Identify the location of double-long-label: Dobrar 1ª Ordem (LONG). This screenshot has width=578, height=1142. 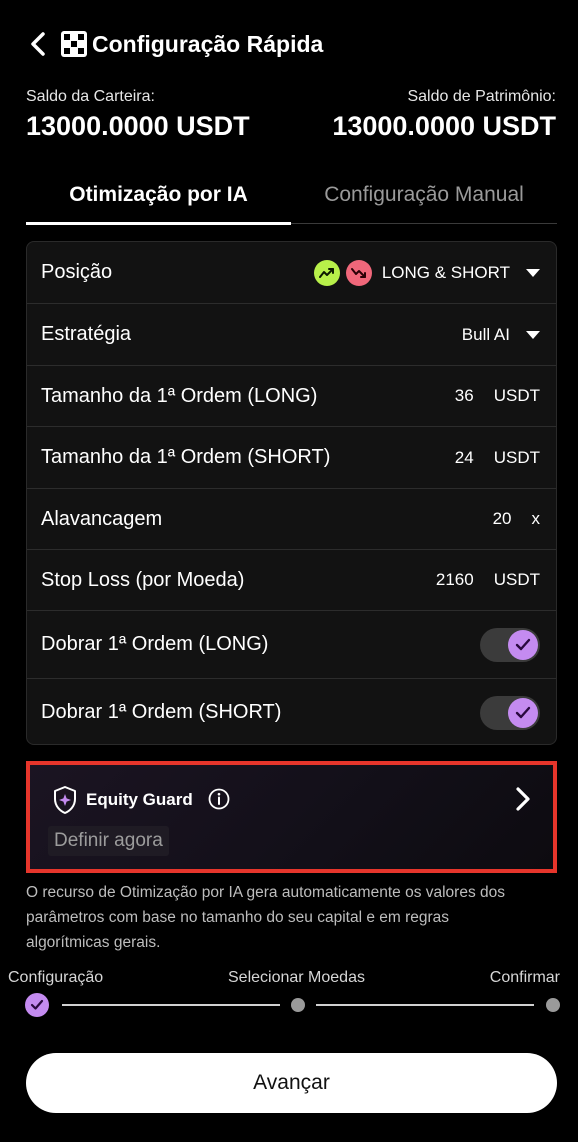
(155, 644).